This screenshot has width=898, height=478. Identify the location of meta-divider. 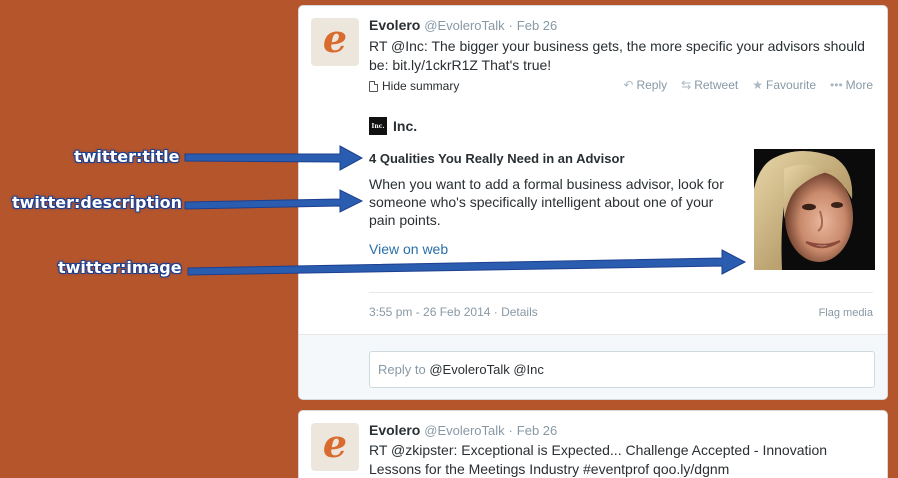
(621, 292).